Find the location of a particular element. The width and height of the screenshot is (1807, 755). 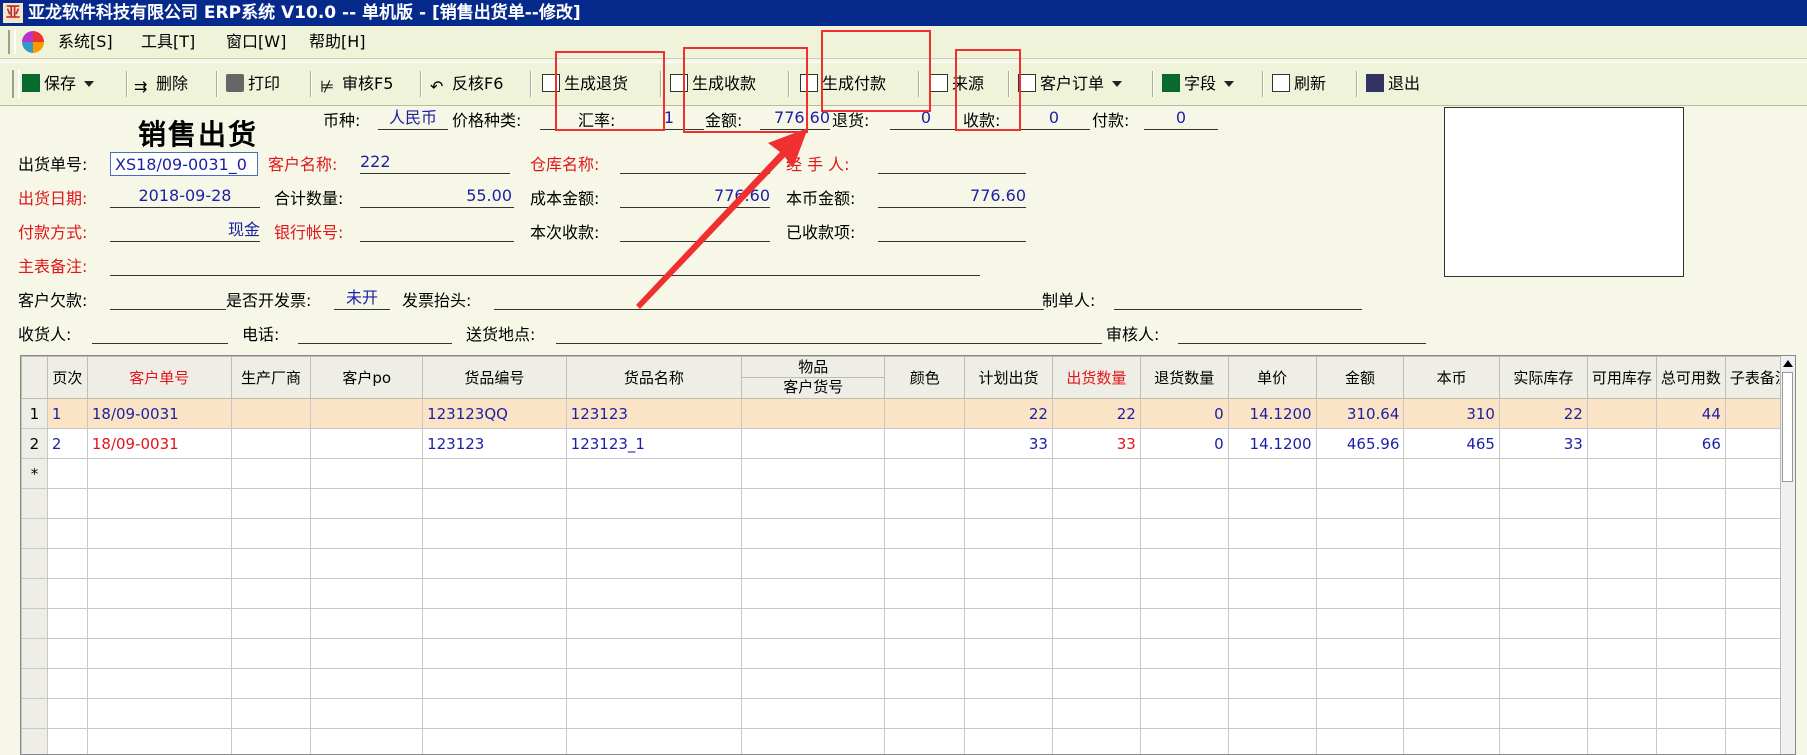

cell-stock: 33 is located at coordinates (1543, 444).